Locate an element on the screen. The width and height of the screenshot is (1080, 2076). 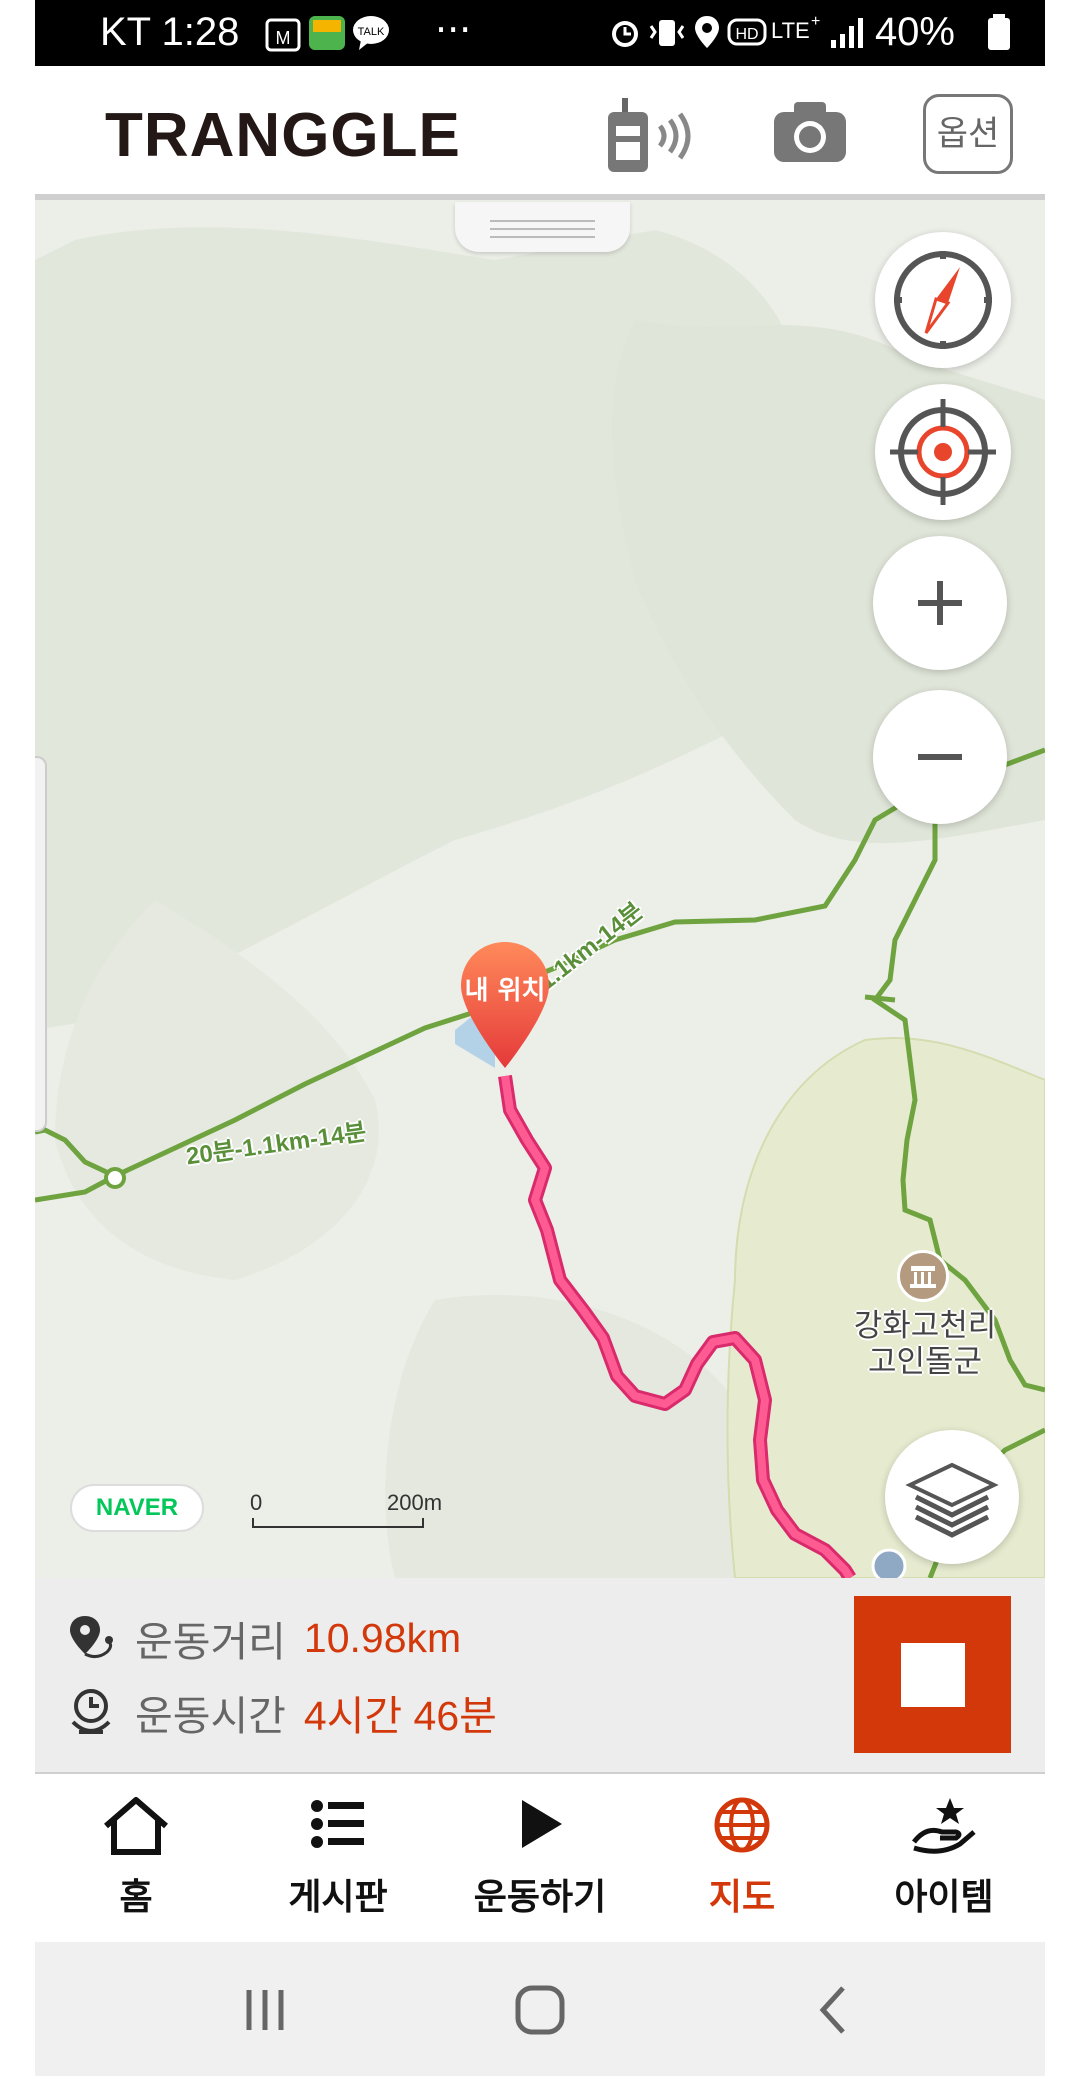
svg-text: TALK is located at coordinates (371, 32).